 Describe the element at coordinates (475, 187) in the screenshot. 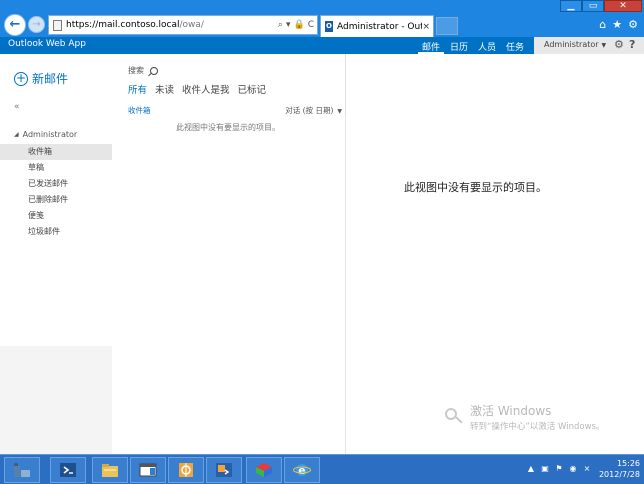

I see `reading-empty-message: 此视图中没有要显示的项目。` at that location.